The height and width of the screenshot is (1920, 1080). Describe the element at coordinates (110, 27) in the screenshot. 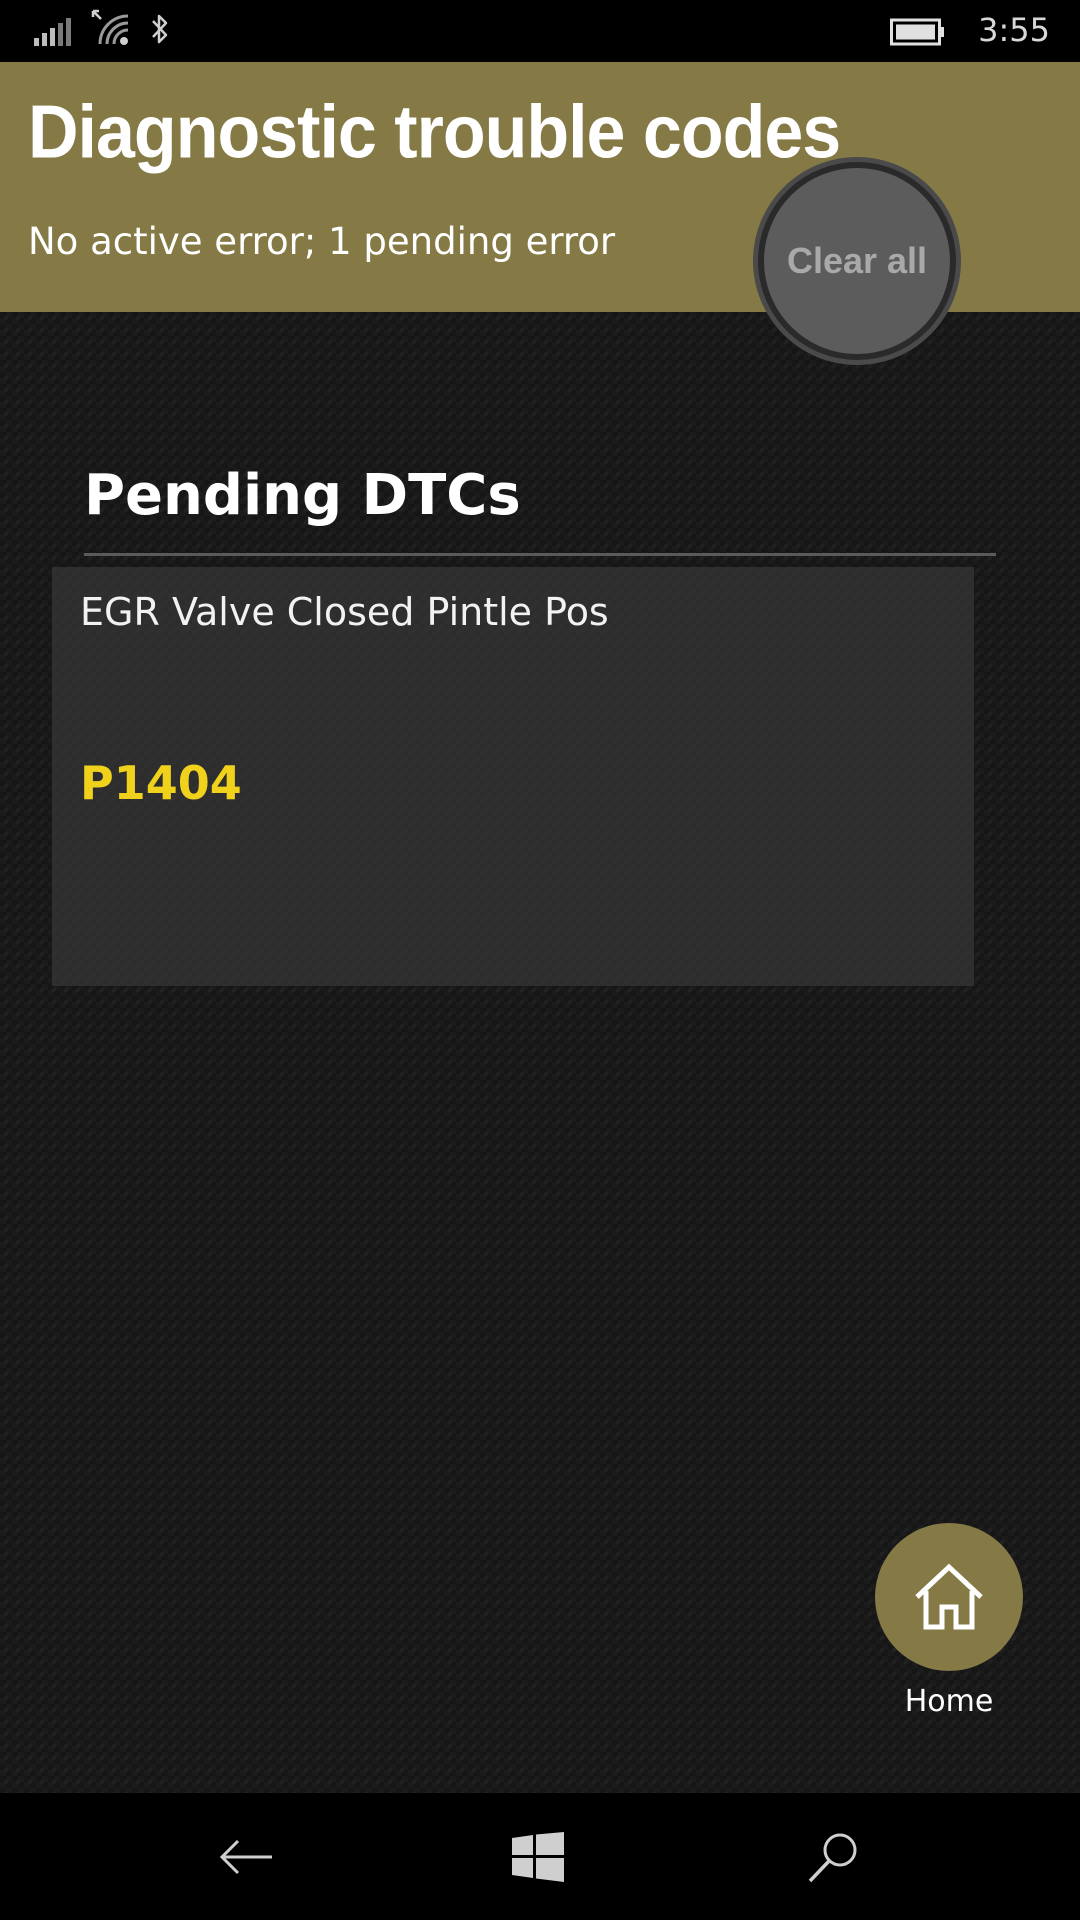

I see `wifi-icon` at that location.